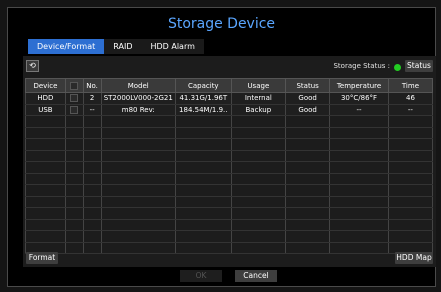 The height and width of the screenshot is (292, 441). I want to click on storage-status-indicator, so click(397, 67).